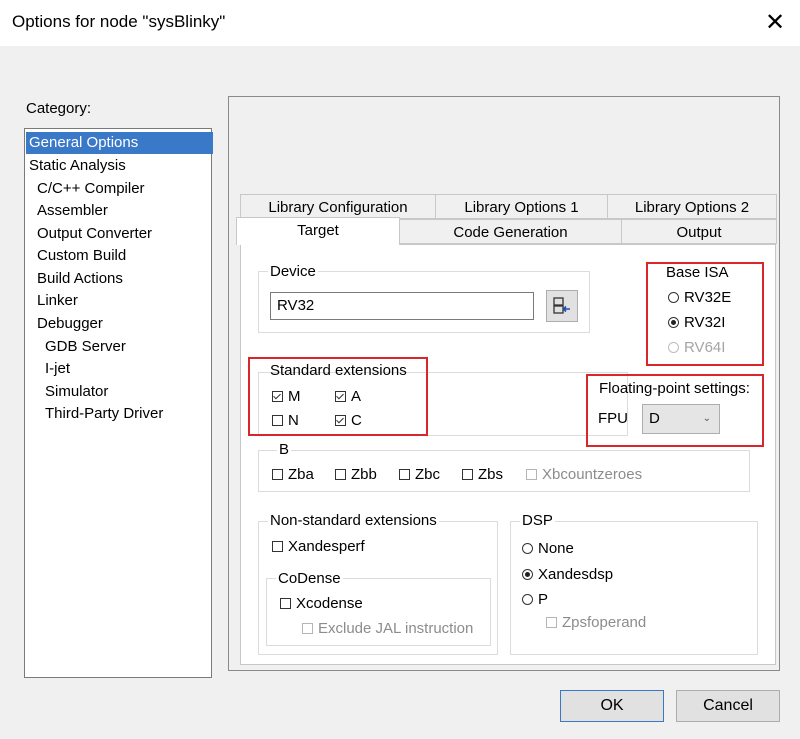  I want to click on category-item-third-party-driver: Third-Party Driver, so click(104, 414).